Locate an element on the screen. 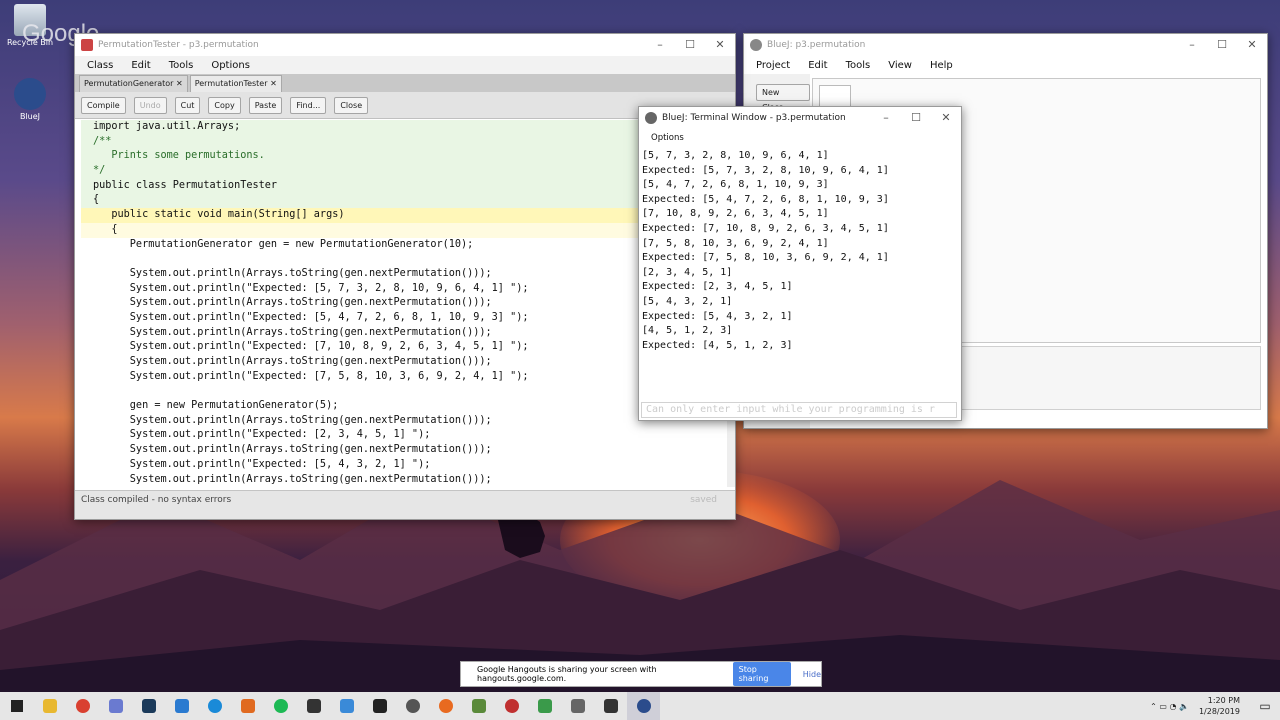  taskbar-notepad is located at coordinates (346, 706).